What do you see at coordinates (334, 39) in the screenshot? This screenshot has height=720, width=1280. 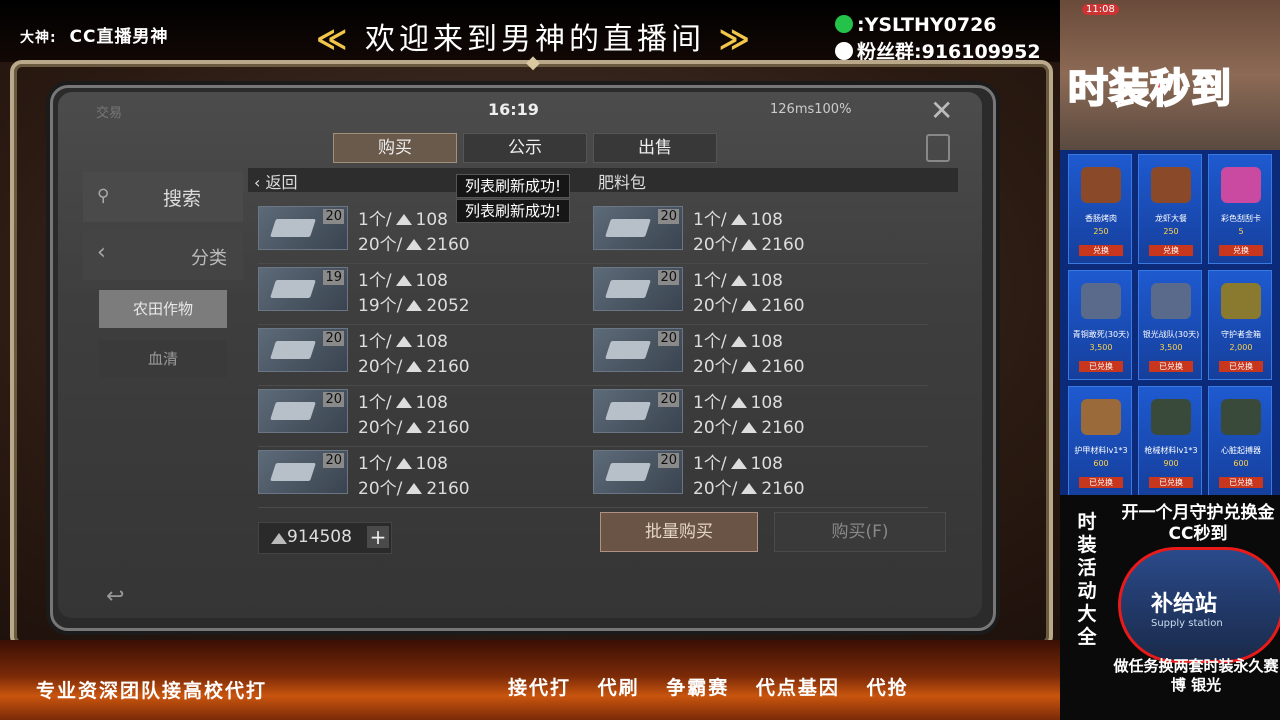 I see `chevron-left-icon: ≪` at bounding box center [334, 39].